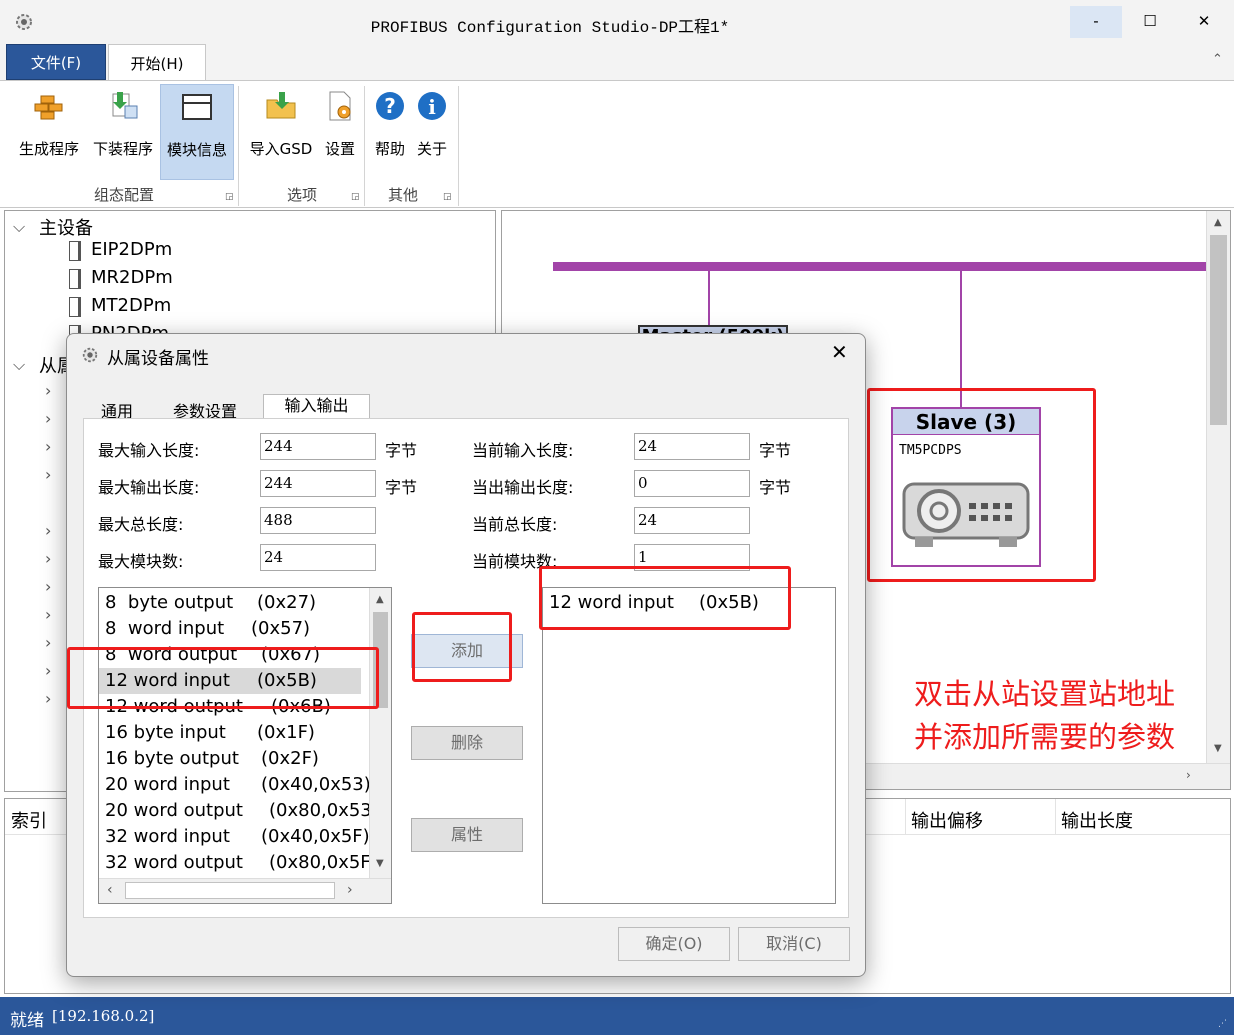 This screenshot has height=1035, width=1234. I want to click on generate-program-button: 生成程序, so click(49, 132).